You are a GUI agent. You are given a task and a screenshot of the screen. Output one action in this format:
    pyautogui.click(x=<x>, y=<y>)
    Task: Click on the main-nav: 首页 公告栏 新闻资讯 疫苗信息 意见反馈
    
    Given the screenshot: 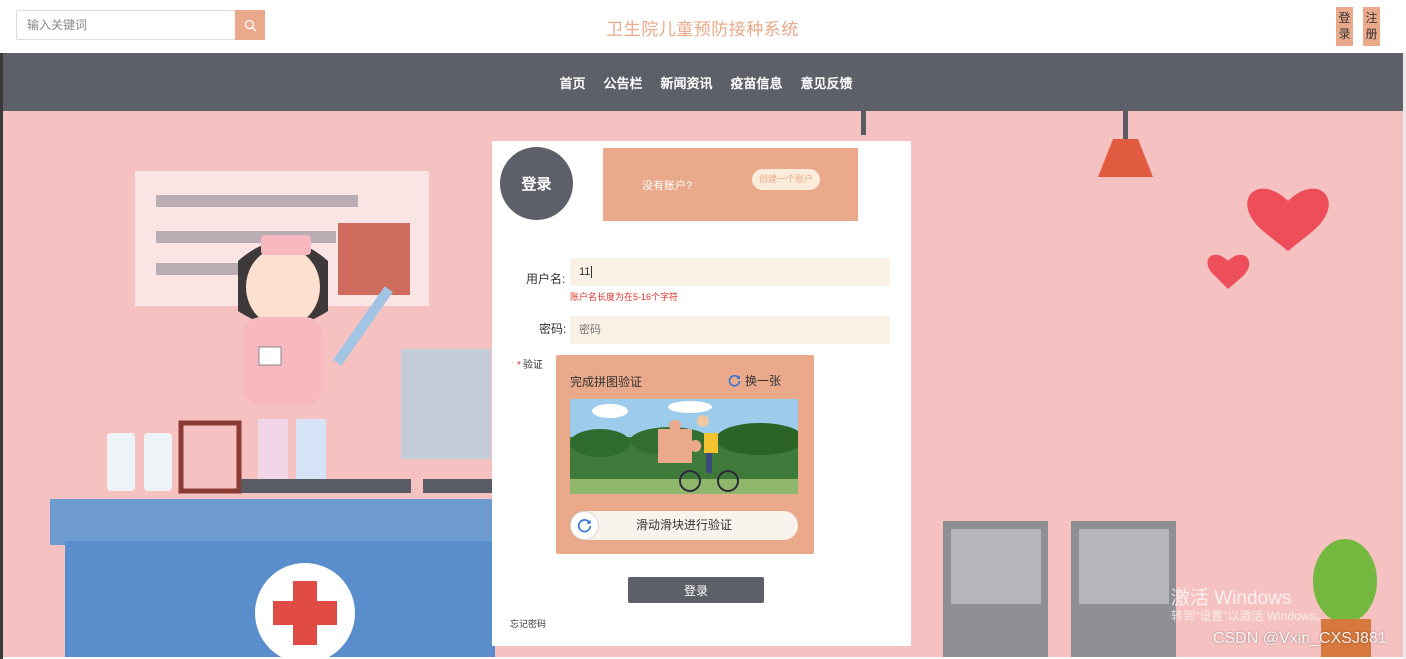 What is the action you would take?
    pyautogui.click(x=703, y=82)
    